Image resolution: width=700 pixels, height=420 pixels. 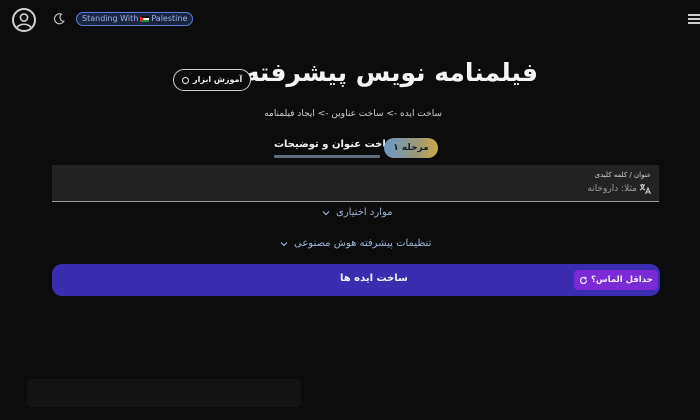 I want to click on optional-items-toggle: موارد اختیاری, so click(x=357, y=212).